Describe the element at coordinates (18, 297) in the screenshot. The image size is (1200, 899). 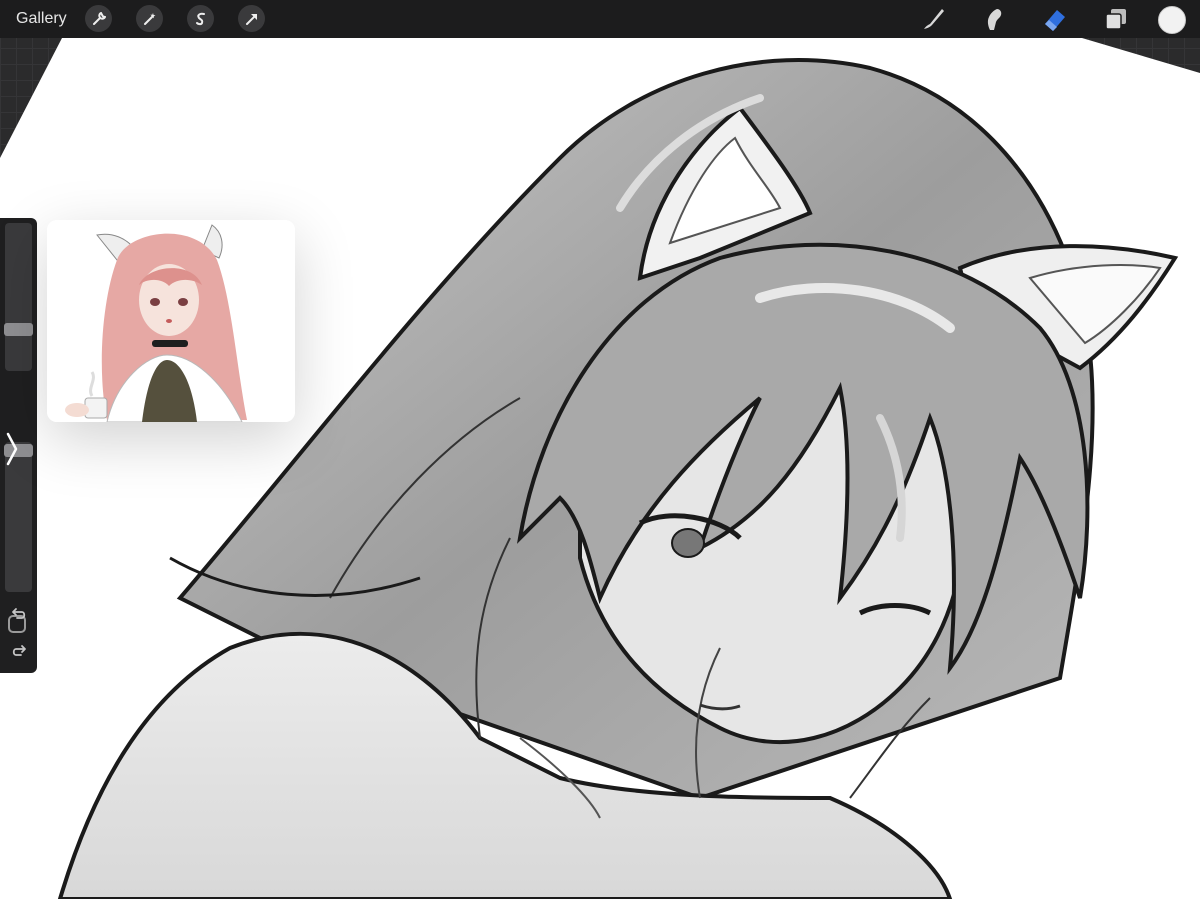
I see `brush-size-slider` at that location.